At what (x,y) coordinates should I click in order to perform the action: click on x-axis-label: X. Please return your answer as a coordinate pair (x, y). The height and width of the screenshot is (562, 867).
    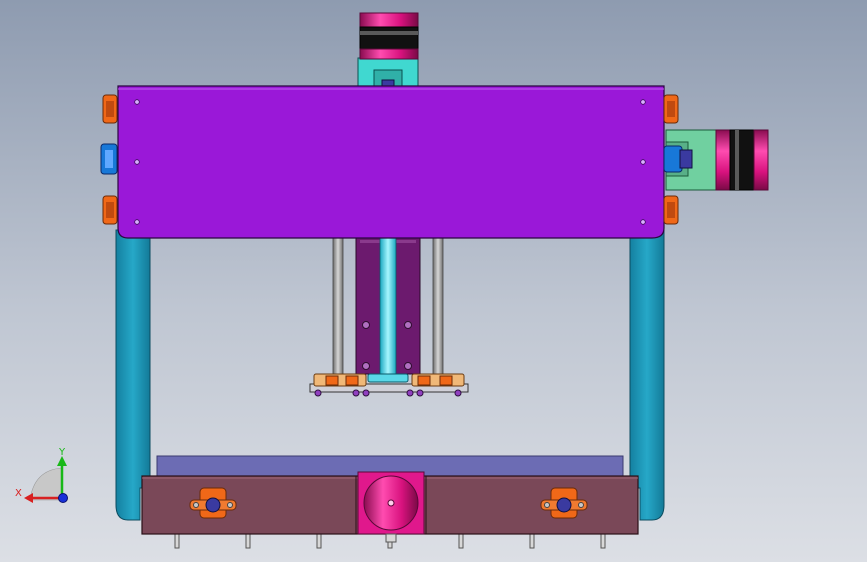
    Looking at the image, I should click on (18, 493).